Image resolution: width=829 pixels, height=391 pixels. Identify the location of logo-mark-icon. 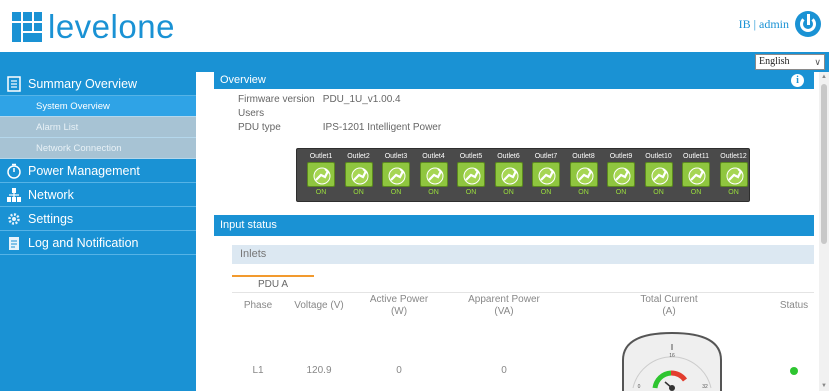
(27, 27).